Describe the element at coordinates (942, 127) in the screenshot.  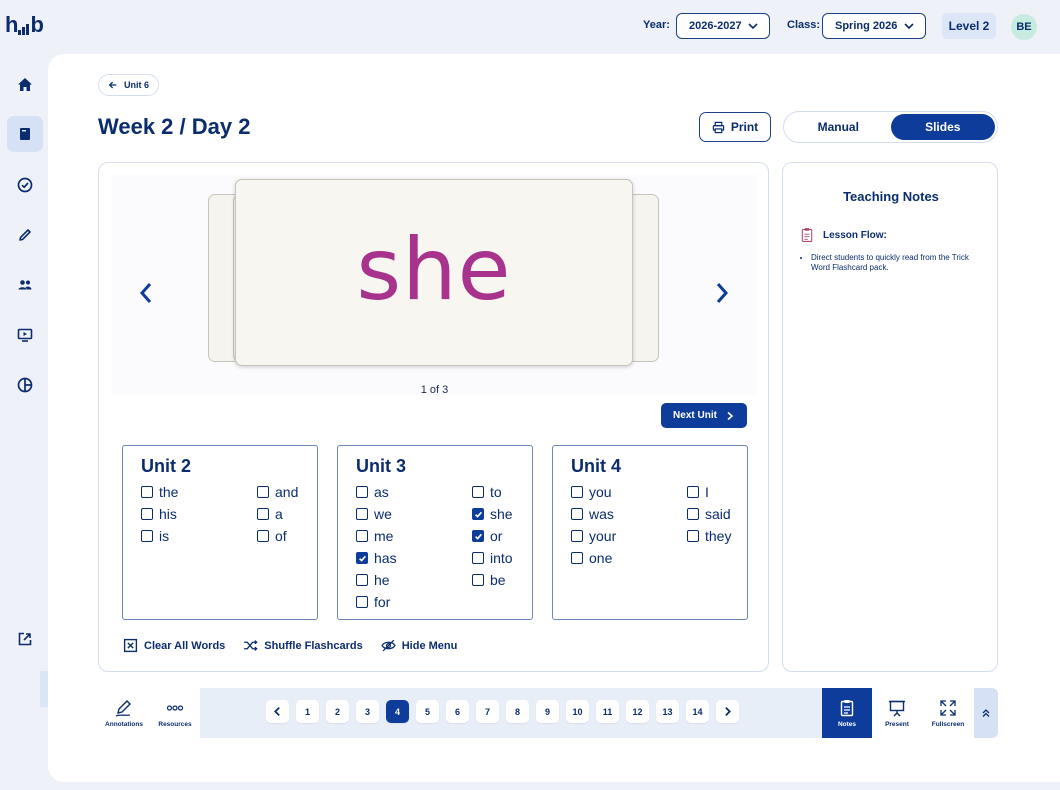
I see `slides-tab: Slides` at that location.